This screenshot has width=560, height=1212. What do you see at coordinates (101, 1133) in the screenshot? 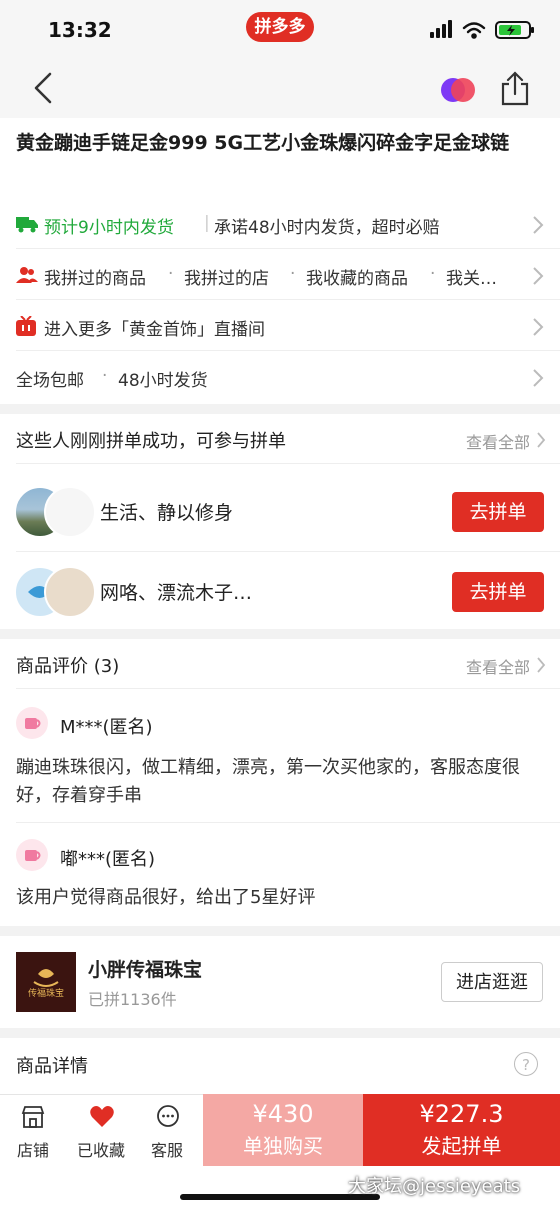
I see `tab-favorite: 已收藏` at bounding box center [101, 1133].